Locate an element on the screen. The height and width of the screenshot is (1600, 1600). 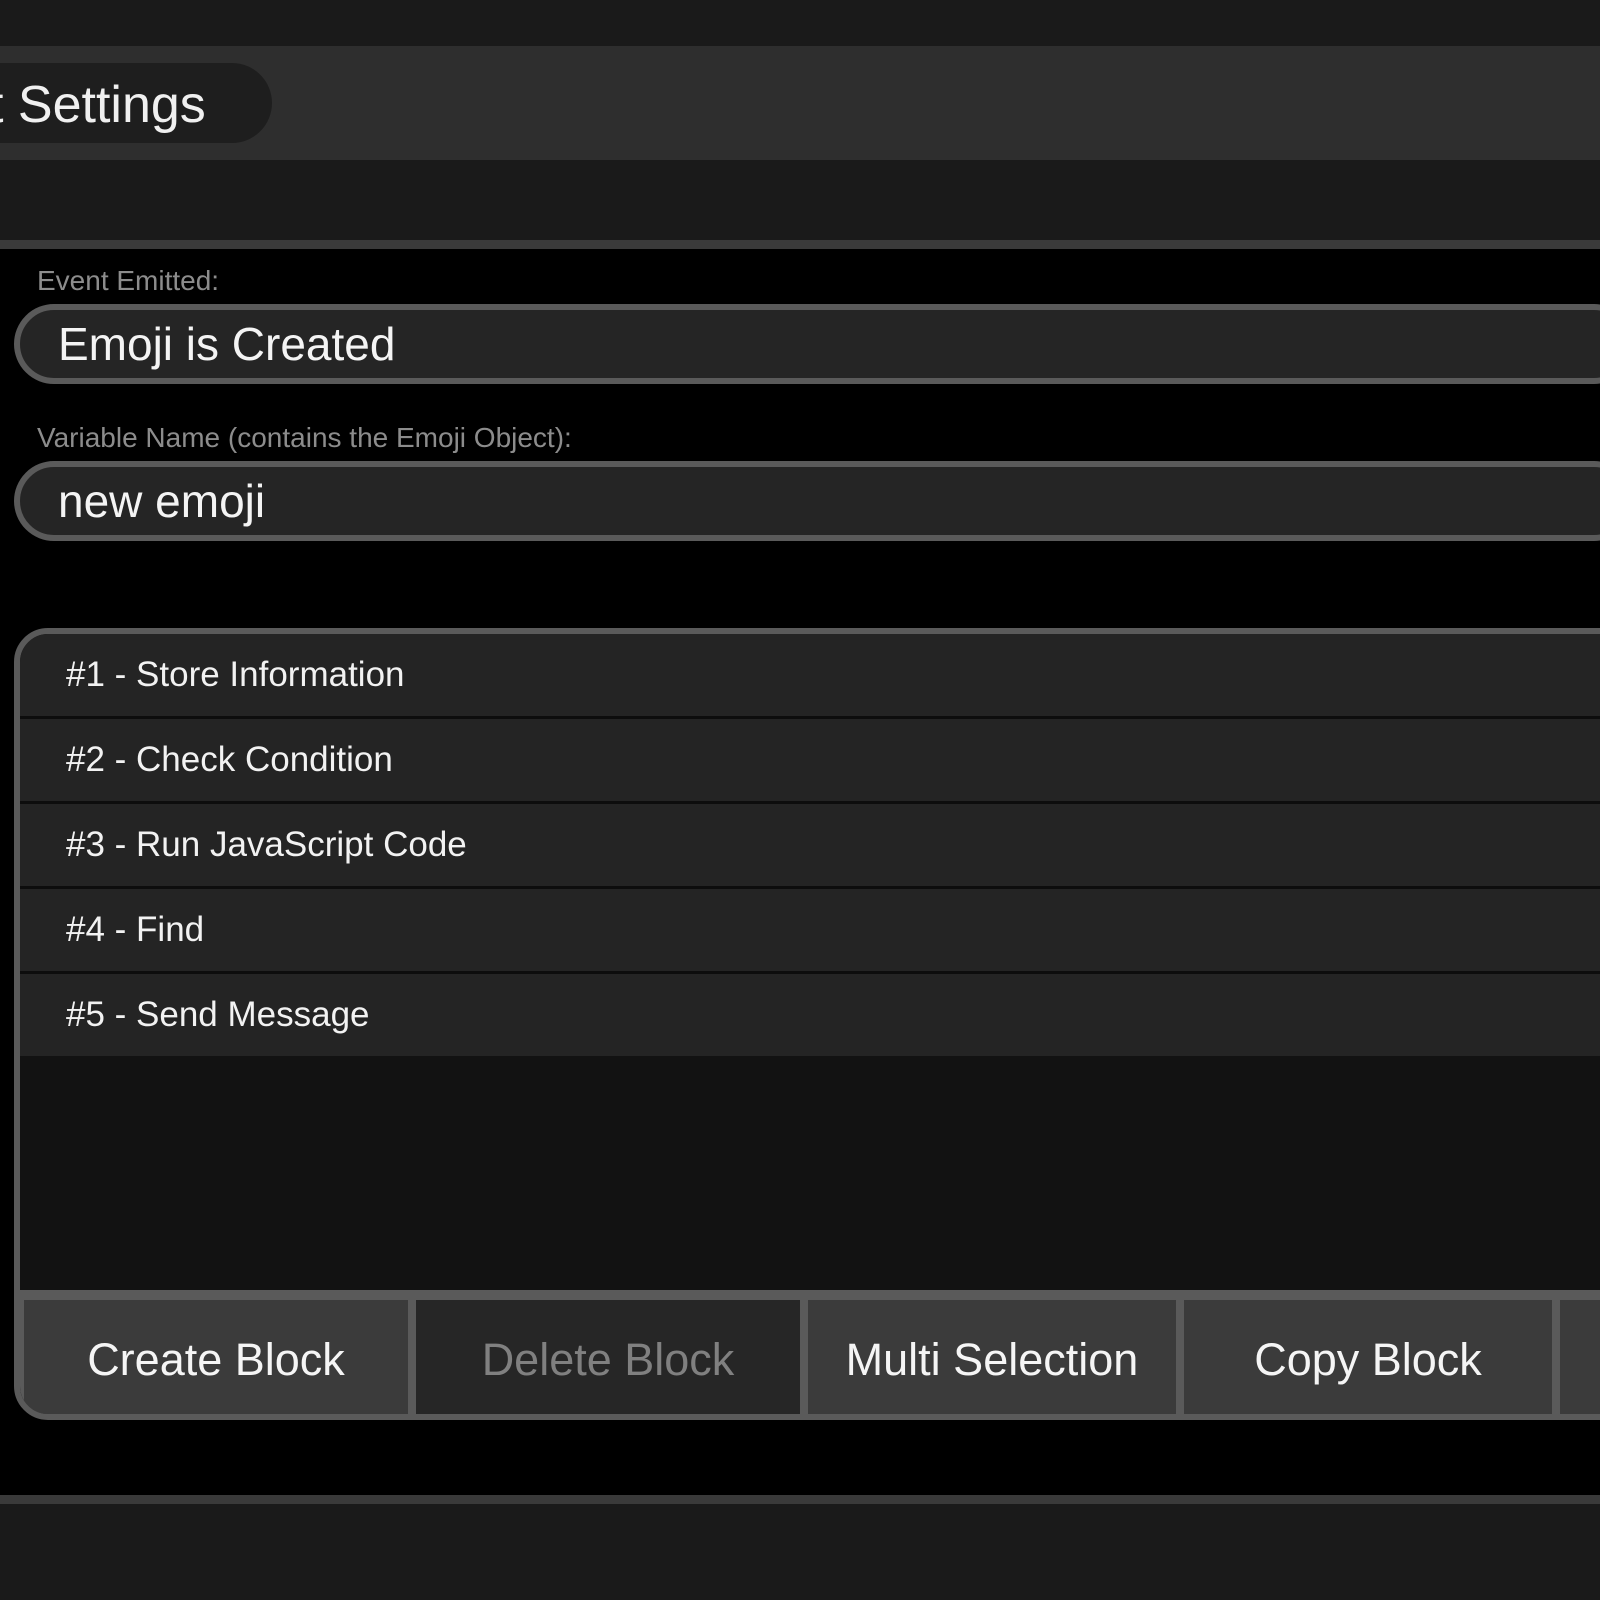
create-block-button: Create Block is located at coordinates (216, 1357).